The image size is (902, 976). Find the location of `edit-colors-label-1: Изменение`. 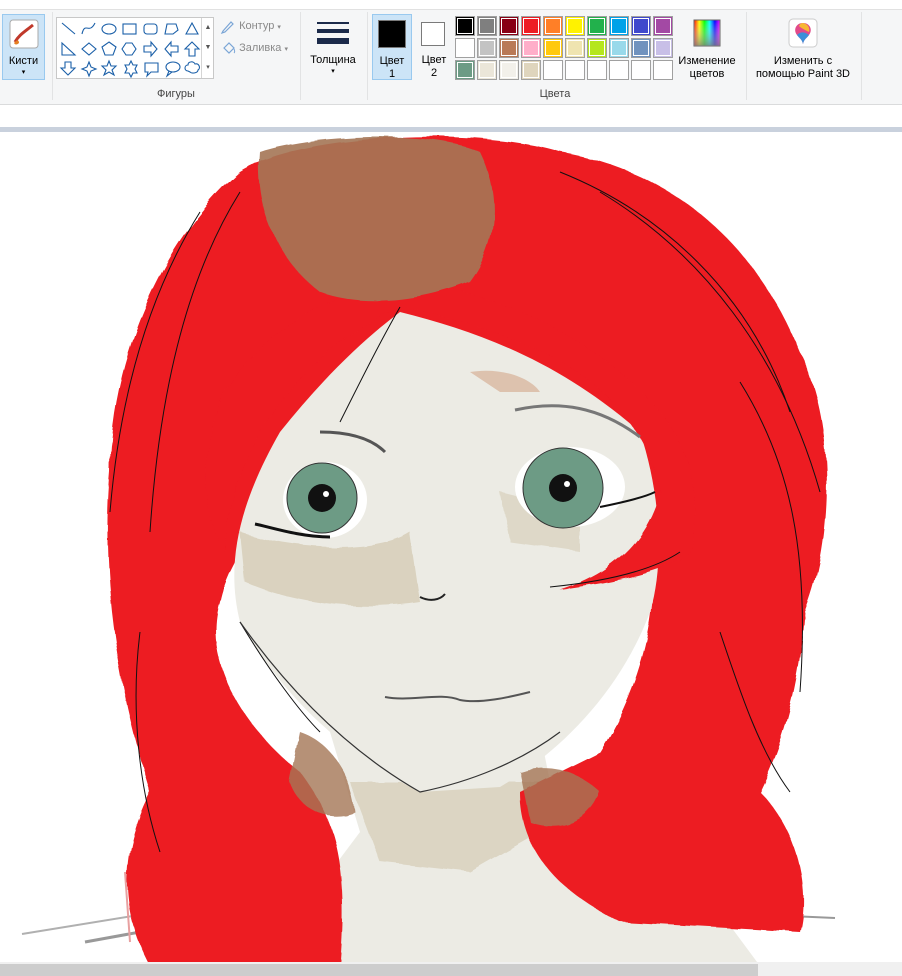

edit-colors-label-1: Изменение is located at coordinates (707, 61).